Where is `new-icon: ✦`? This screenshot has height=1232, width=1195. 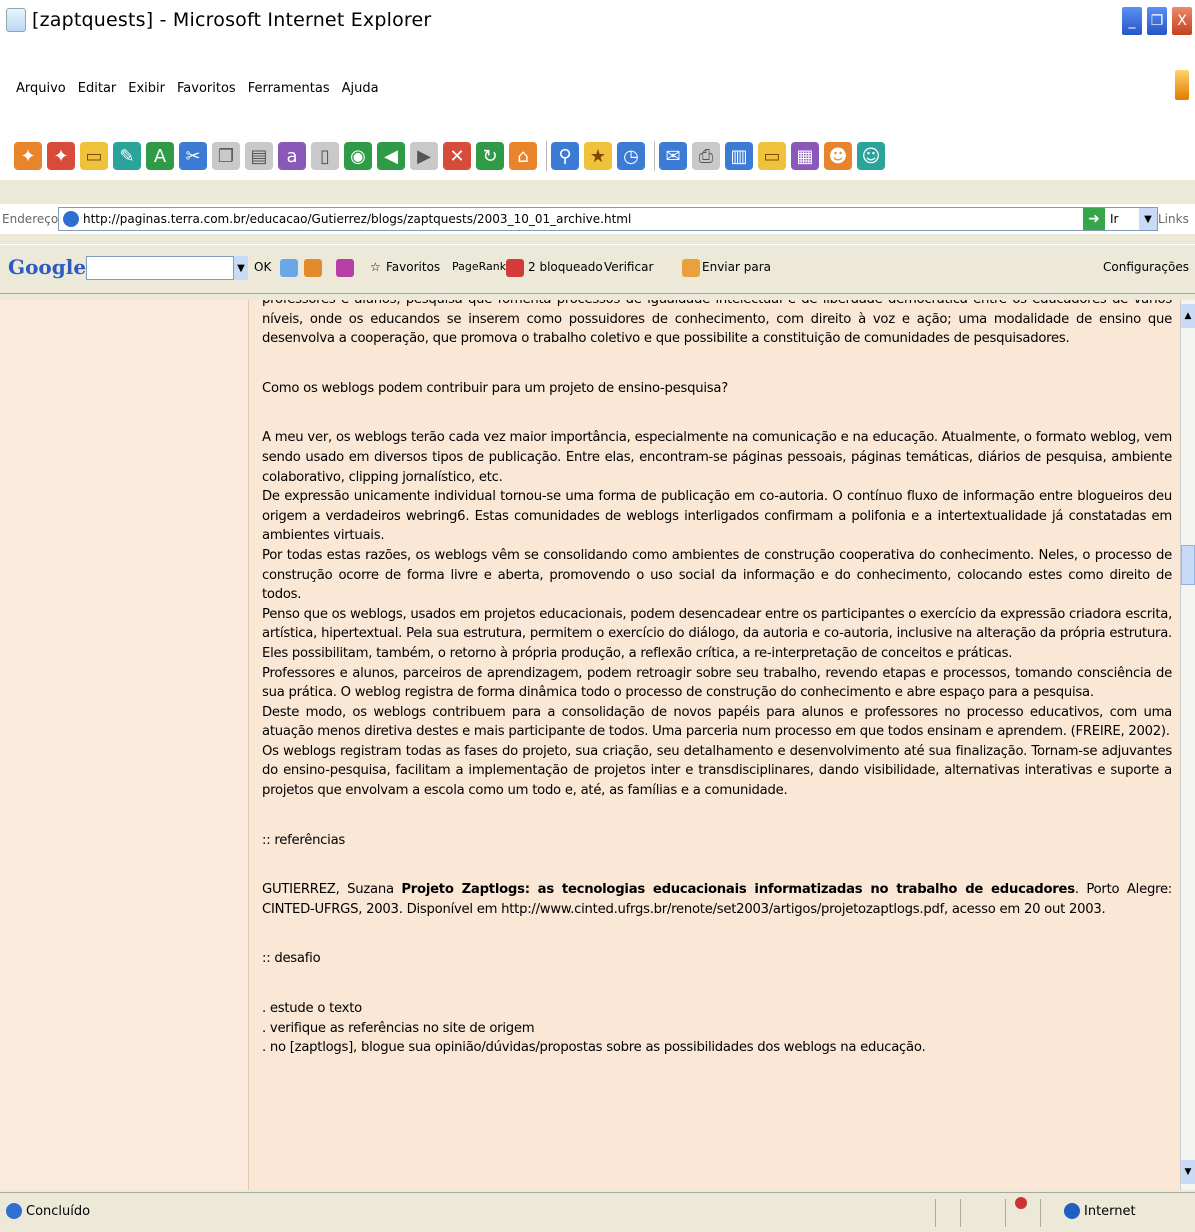
new-icon: ✦ is located at coordinates (28, 156).